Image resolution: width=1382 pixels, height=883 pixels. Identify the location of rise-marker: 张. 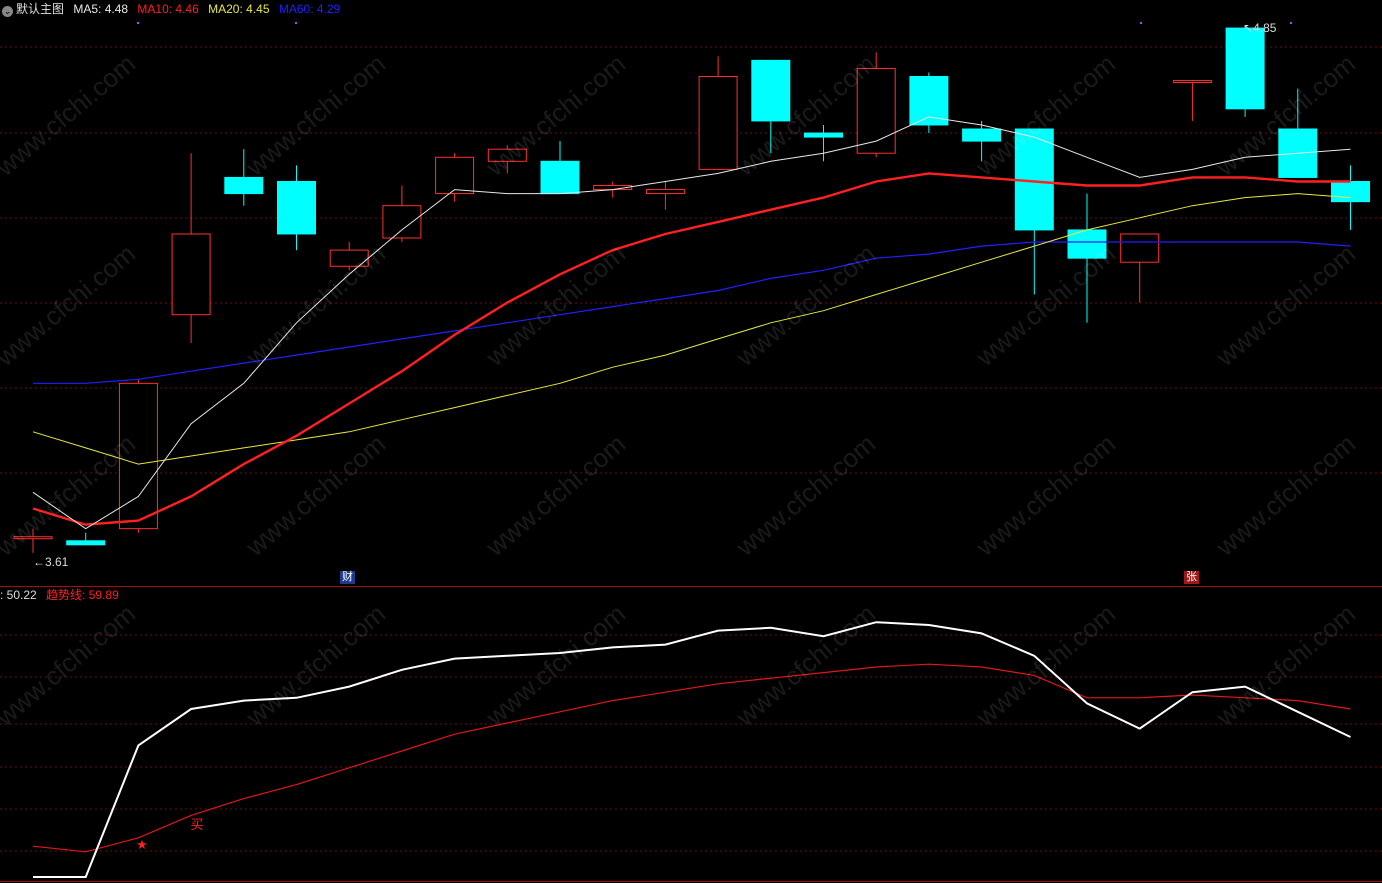
(1191, 577).